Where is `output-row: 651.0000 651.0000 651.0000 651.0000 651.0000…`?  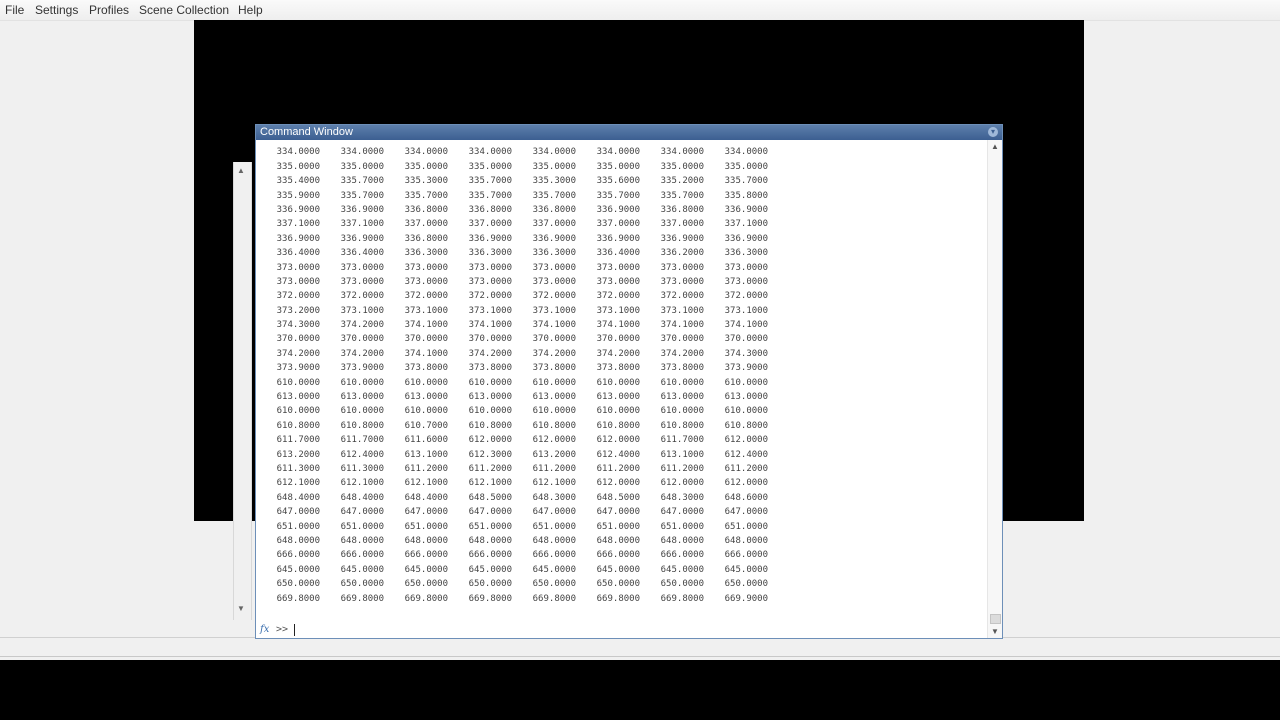 output-row: 651.0000 651.0000 651.0000 651.0000 651.0000… is located at coordinates (621, 527).